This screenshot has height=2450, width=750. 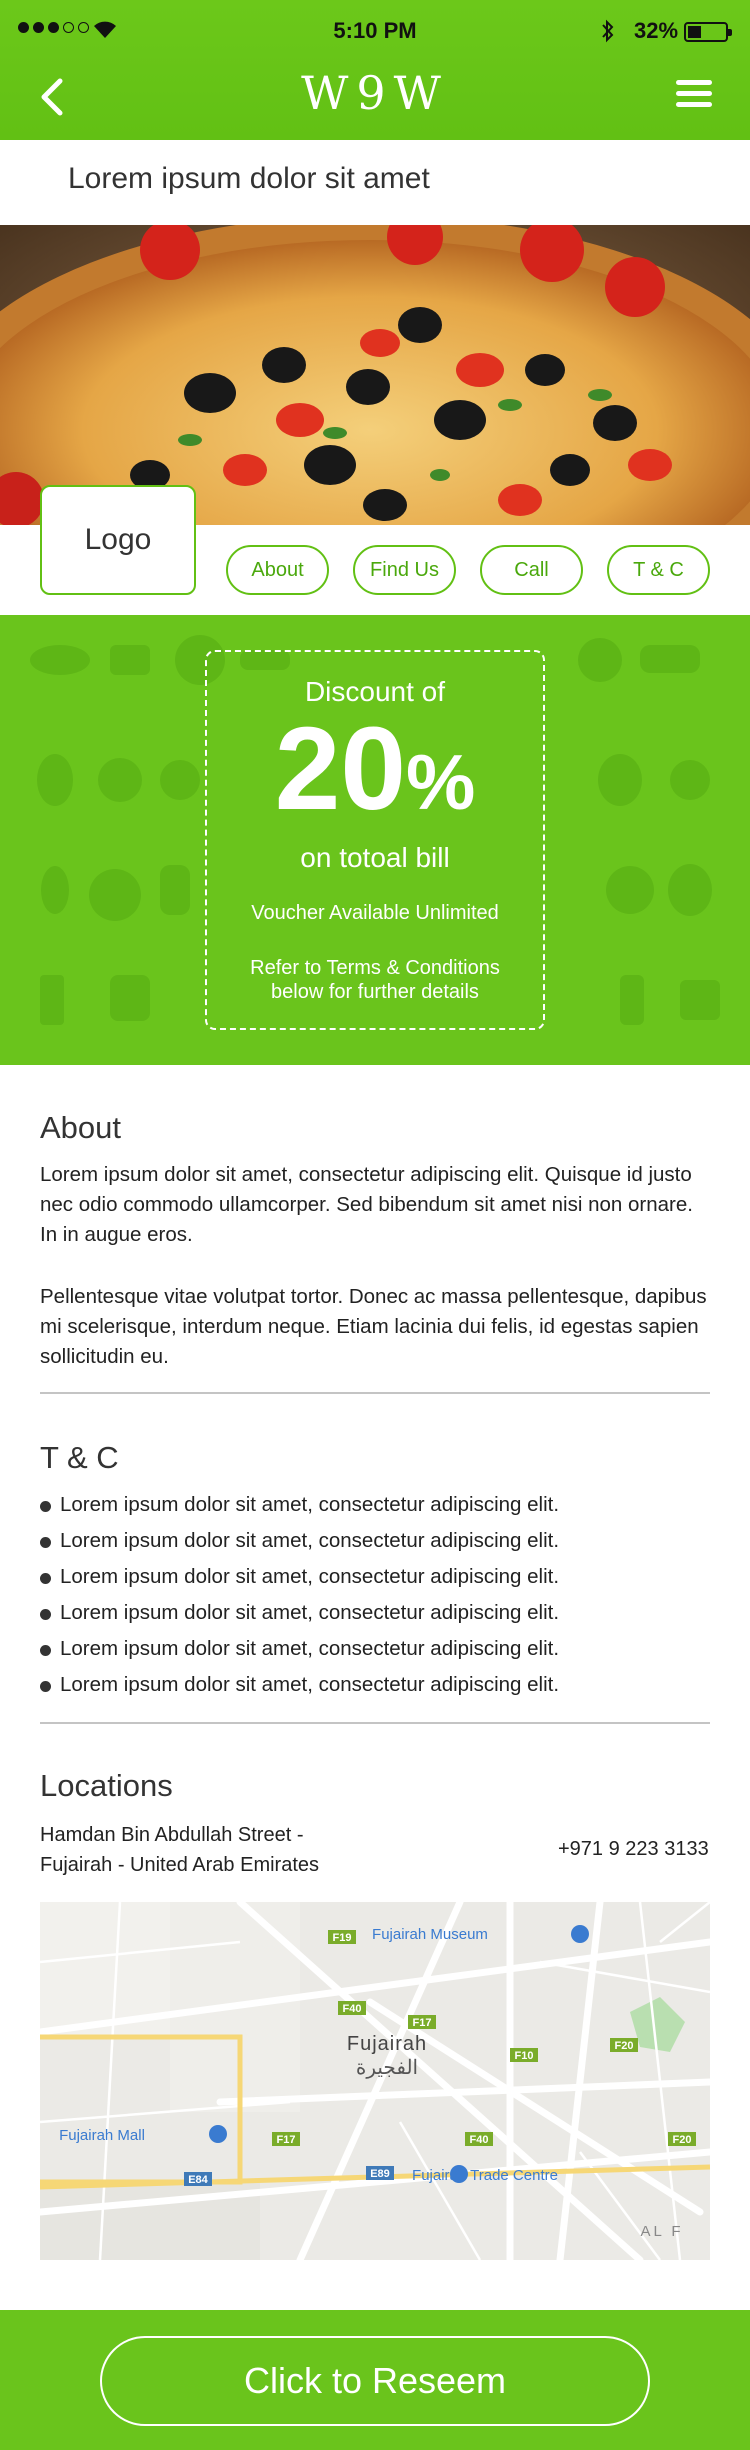 I want to click on map-city-label: Fujairah, so click(x=387, y=2044).